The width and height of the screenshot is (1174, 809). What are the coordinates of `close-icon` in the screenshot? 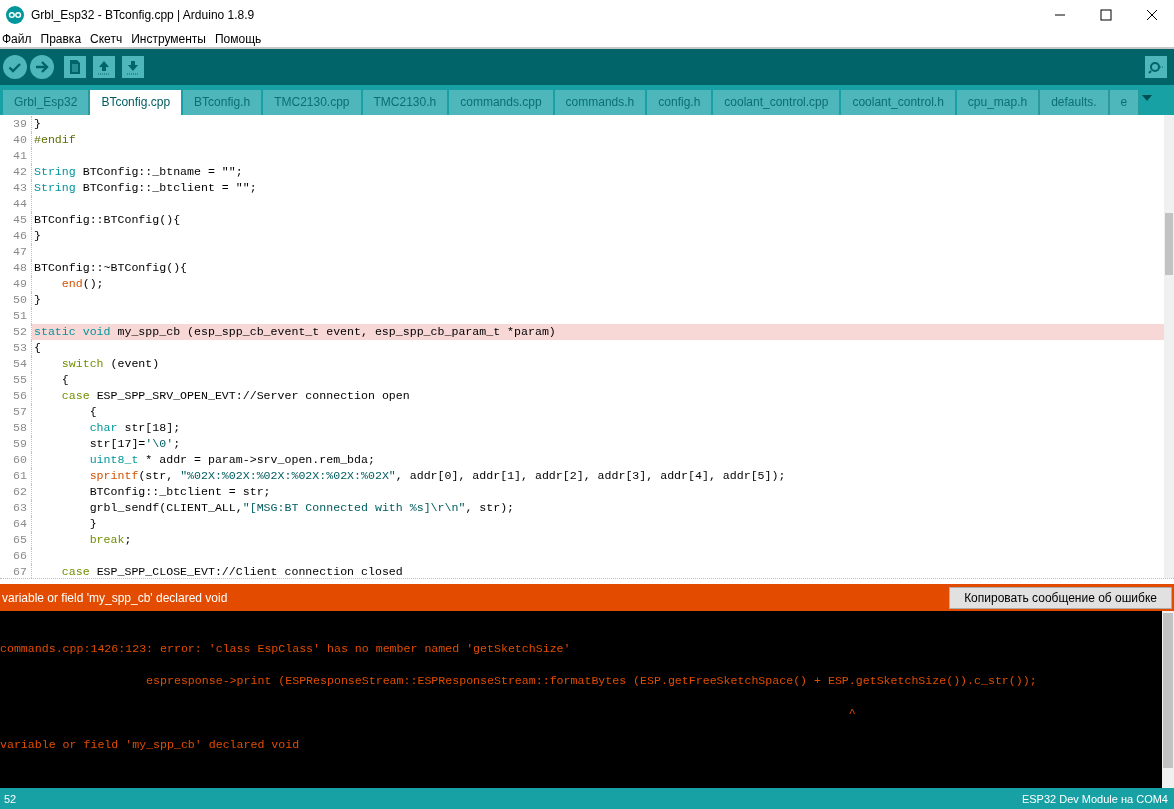 It's located at (1152, 15).